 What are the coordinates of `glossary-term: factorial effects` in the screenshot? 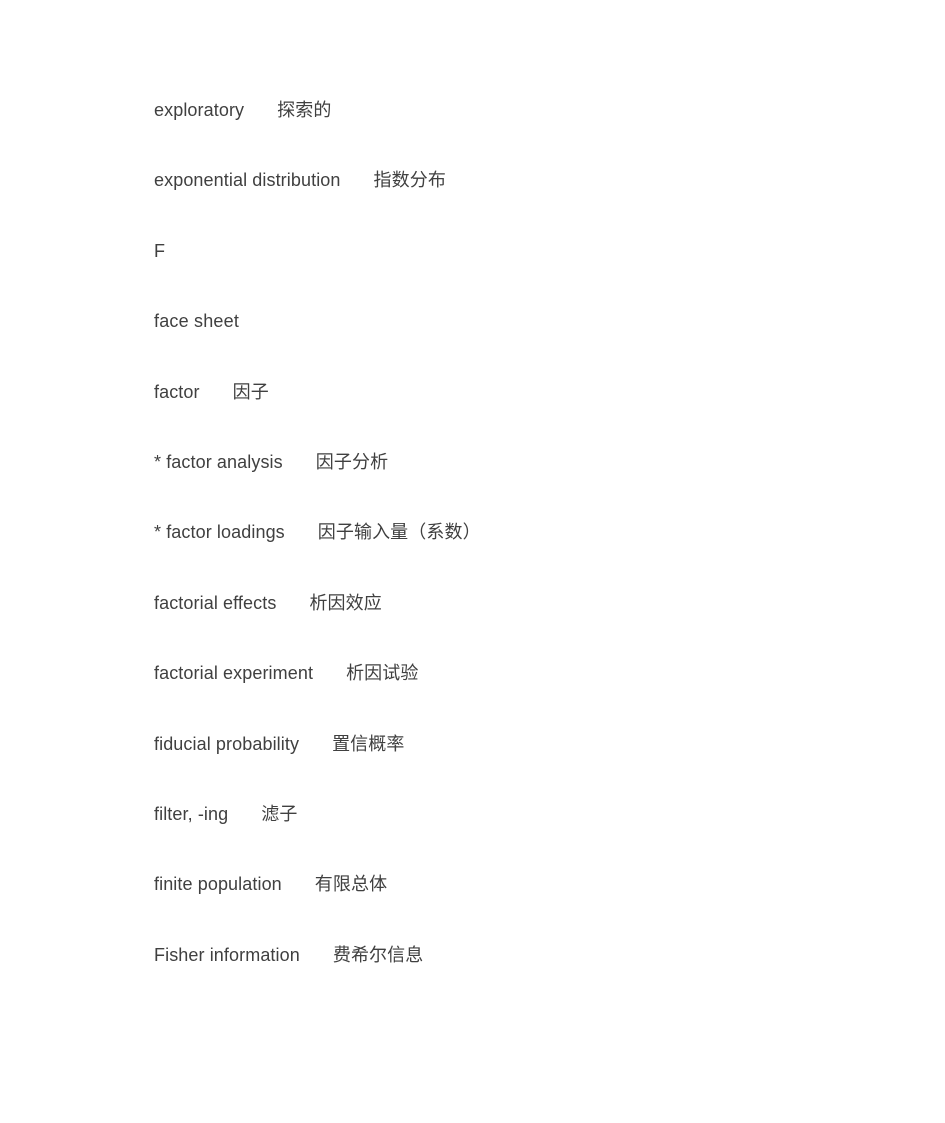 It's located at (215, 602).